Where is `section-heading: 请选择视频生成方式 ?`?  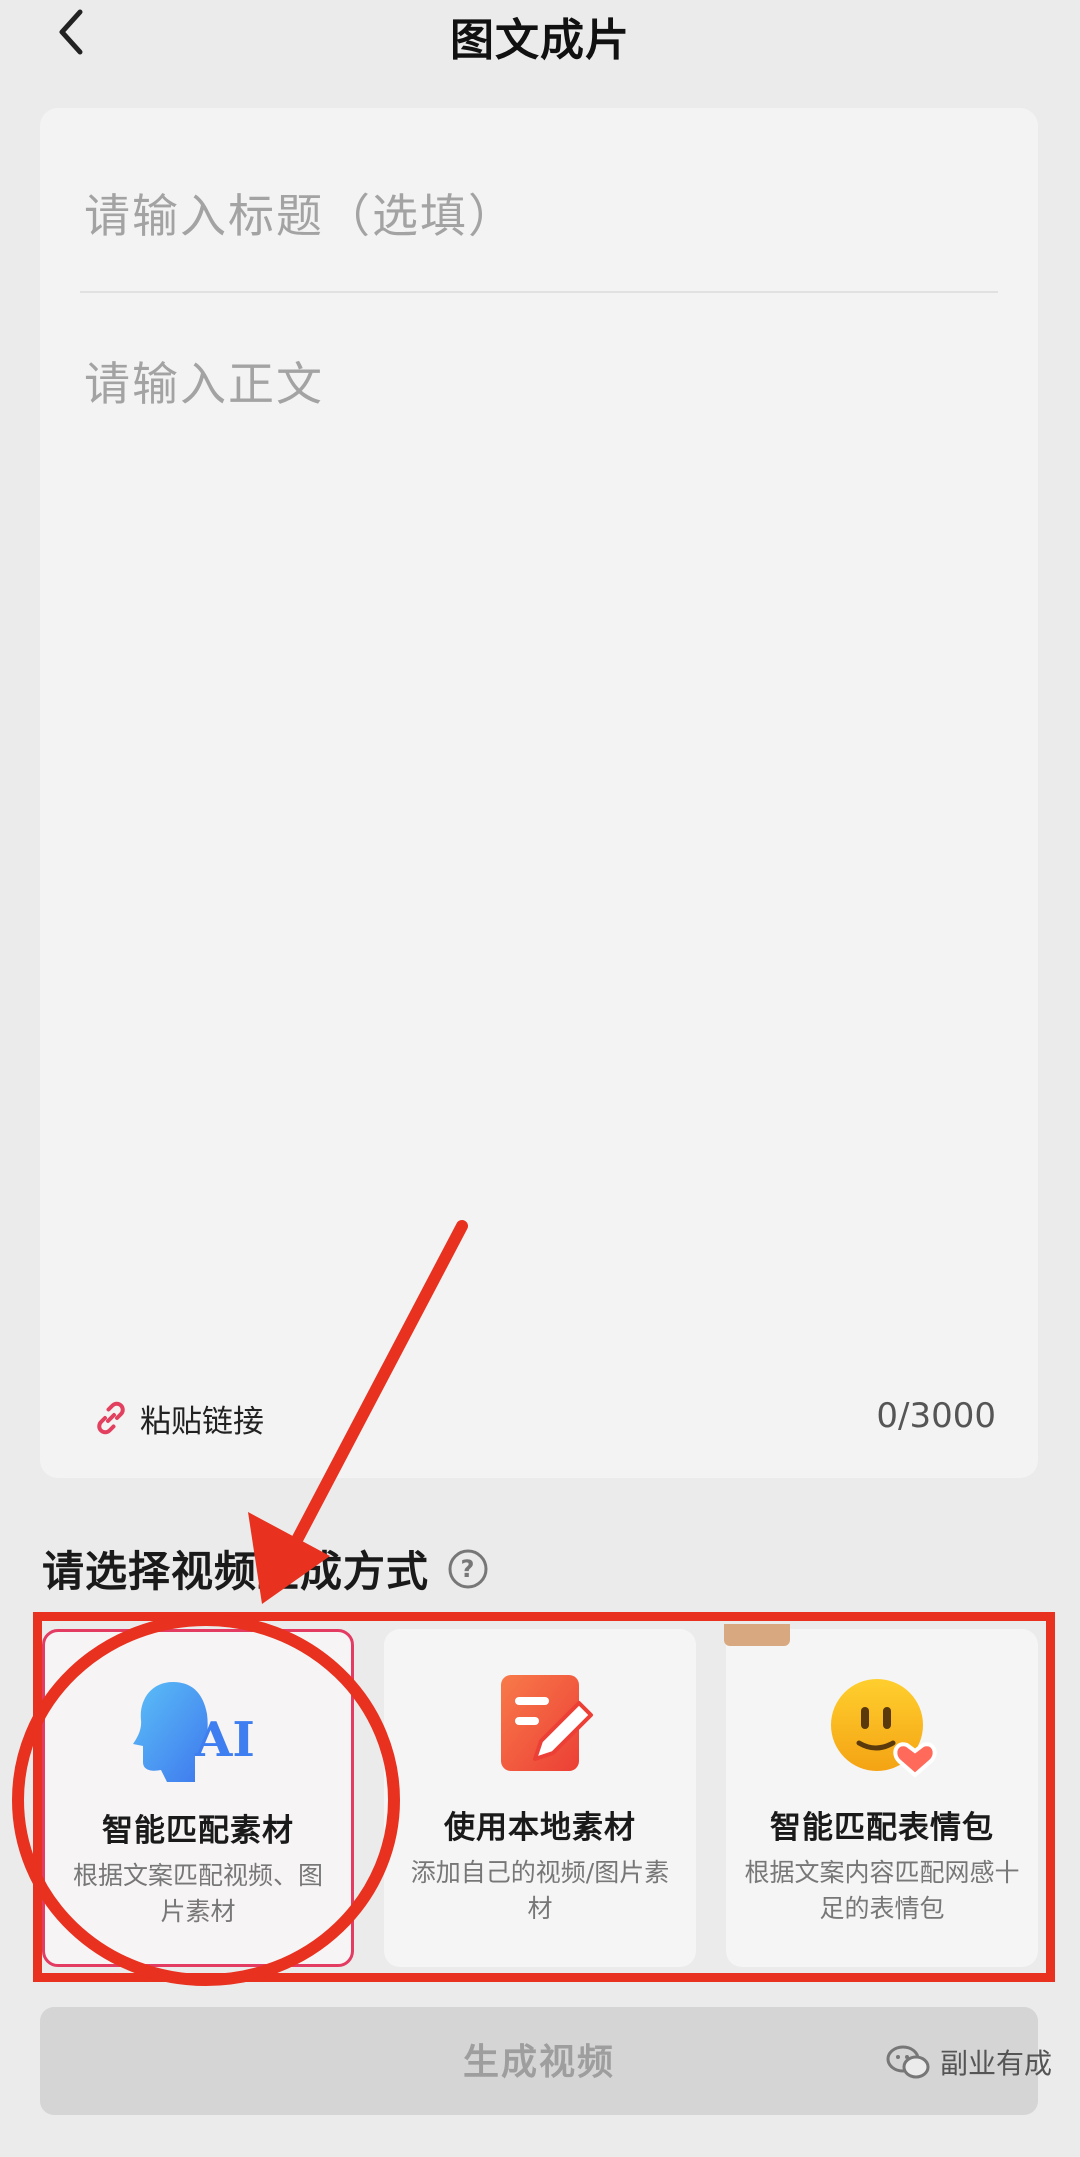 section-heading: 请选择视频生成方式 ? is located at coordinates (265, 1568).